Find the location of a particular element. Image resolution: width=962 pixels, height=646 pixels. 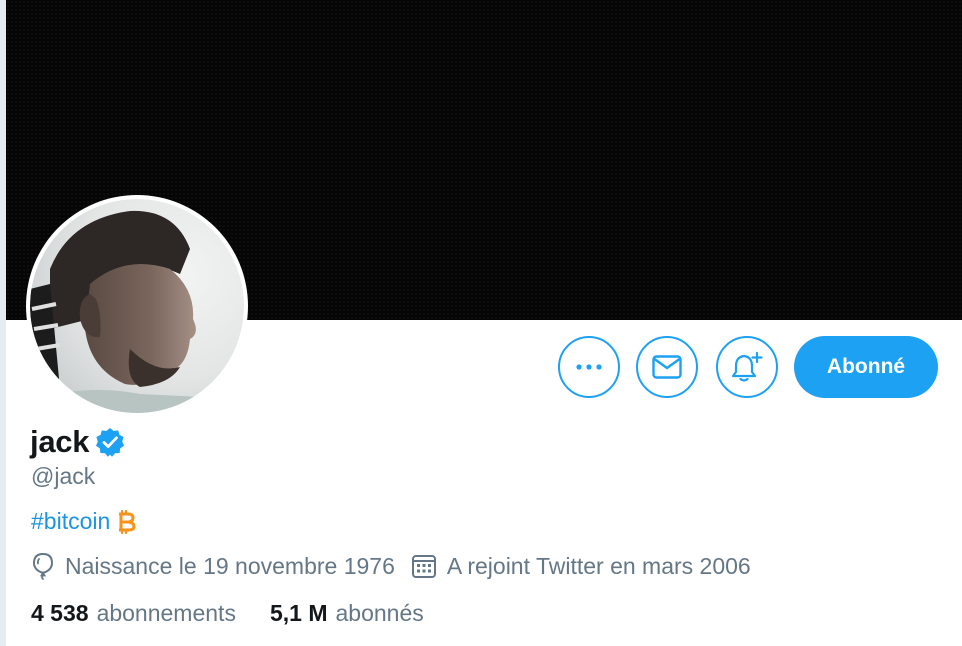

following-link: 4 538 abonnements is located at coordinates (133, 613).